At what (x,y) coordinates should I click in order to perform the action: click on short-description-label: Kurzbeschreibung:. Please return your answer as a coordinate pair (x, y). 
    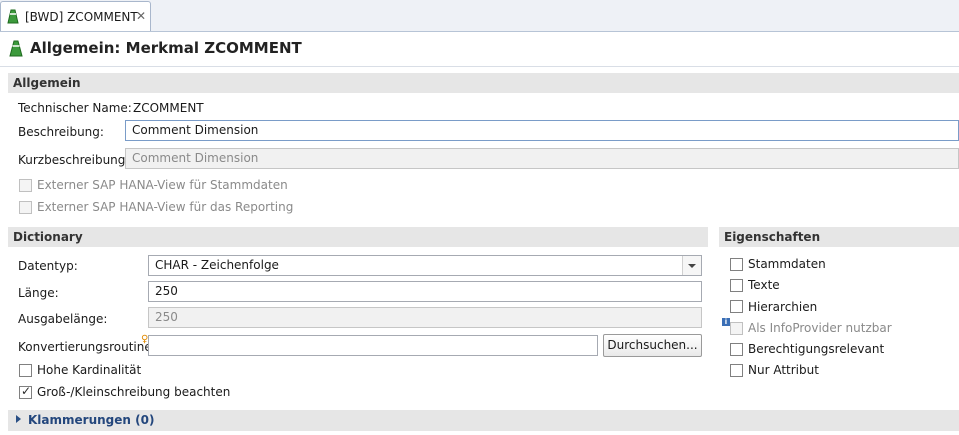
    Looking at the image, I should click on (74, 160).